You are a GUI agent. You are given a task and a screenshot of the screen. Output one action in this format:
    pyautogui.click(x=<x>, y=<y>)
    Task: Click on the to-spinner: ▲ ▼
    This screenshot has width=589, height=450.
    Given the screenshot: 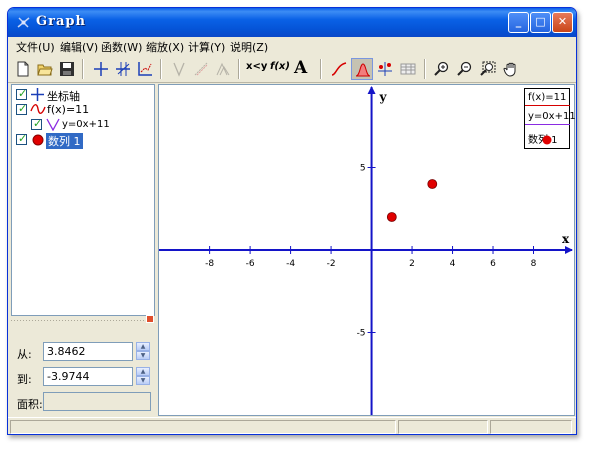 What is the action you would take?
    pyautogui.click(x=143, y=376)
    